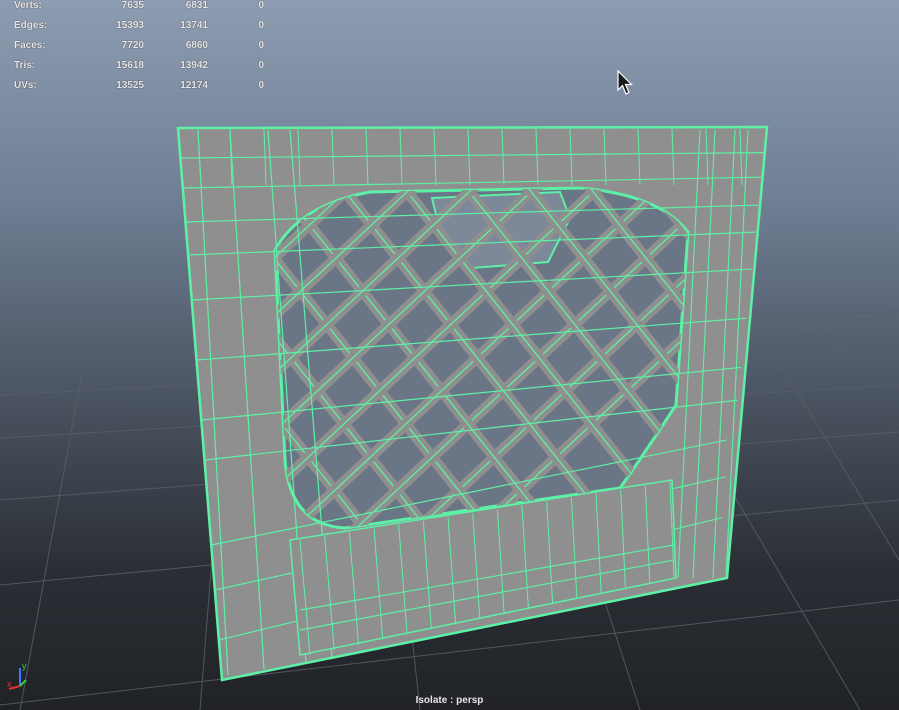 The height and width of the screenshot is (710, 899). What do you see at coordinates (31, 25) in the screenshot?
I see `hud-label: Edges:` at bounding box center [31, 25].